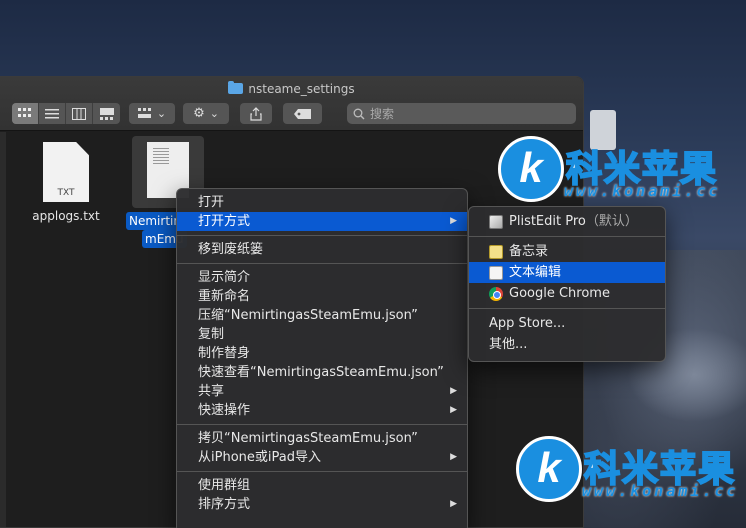  What do you see at coordinates (322, 485) in the screenshot?
I see `menu-item-use-groups: 使用群组` at bounding box center [322, 485].